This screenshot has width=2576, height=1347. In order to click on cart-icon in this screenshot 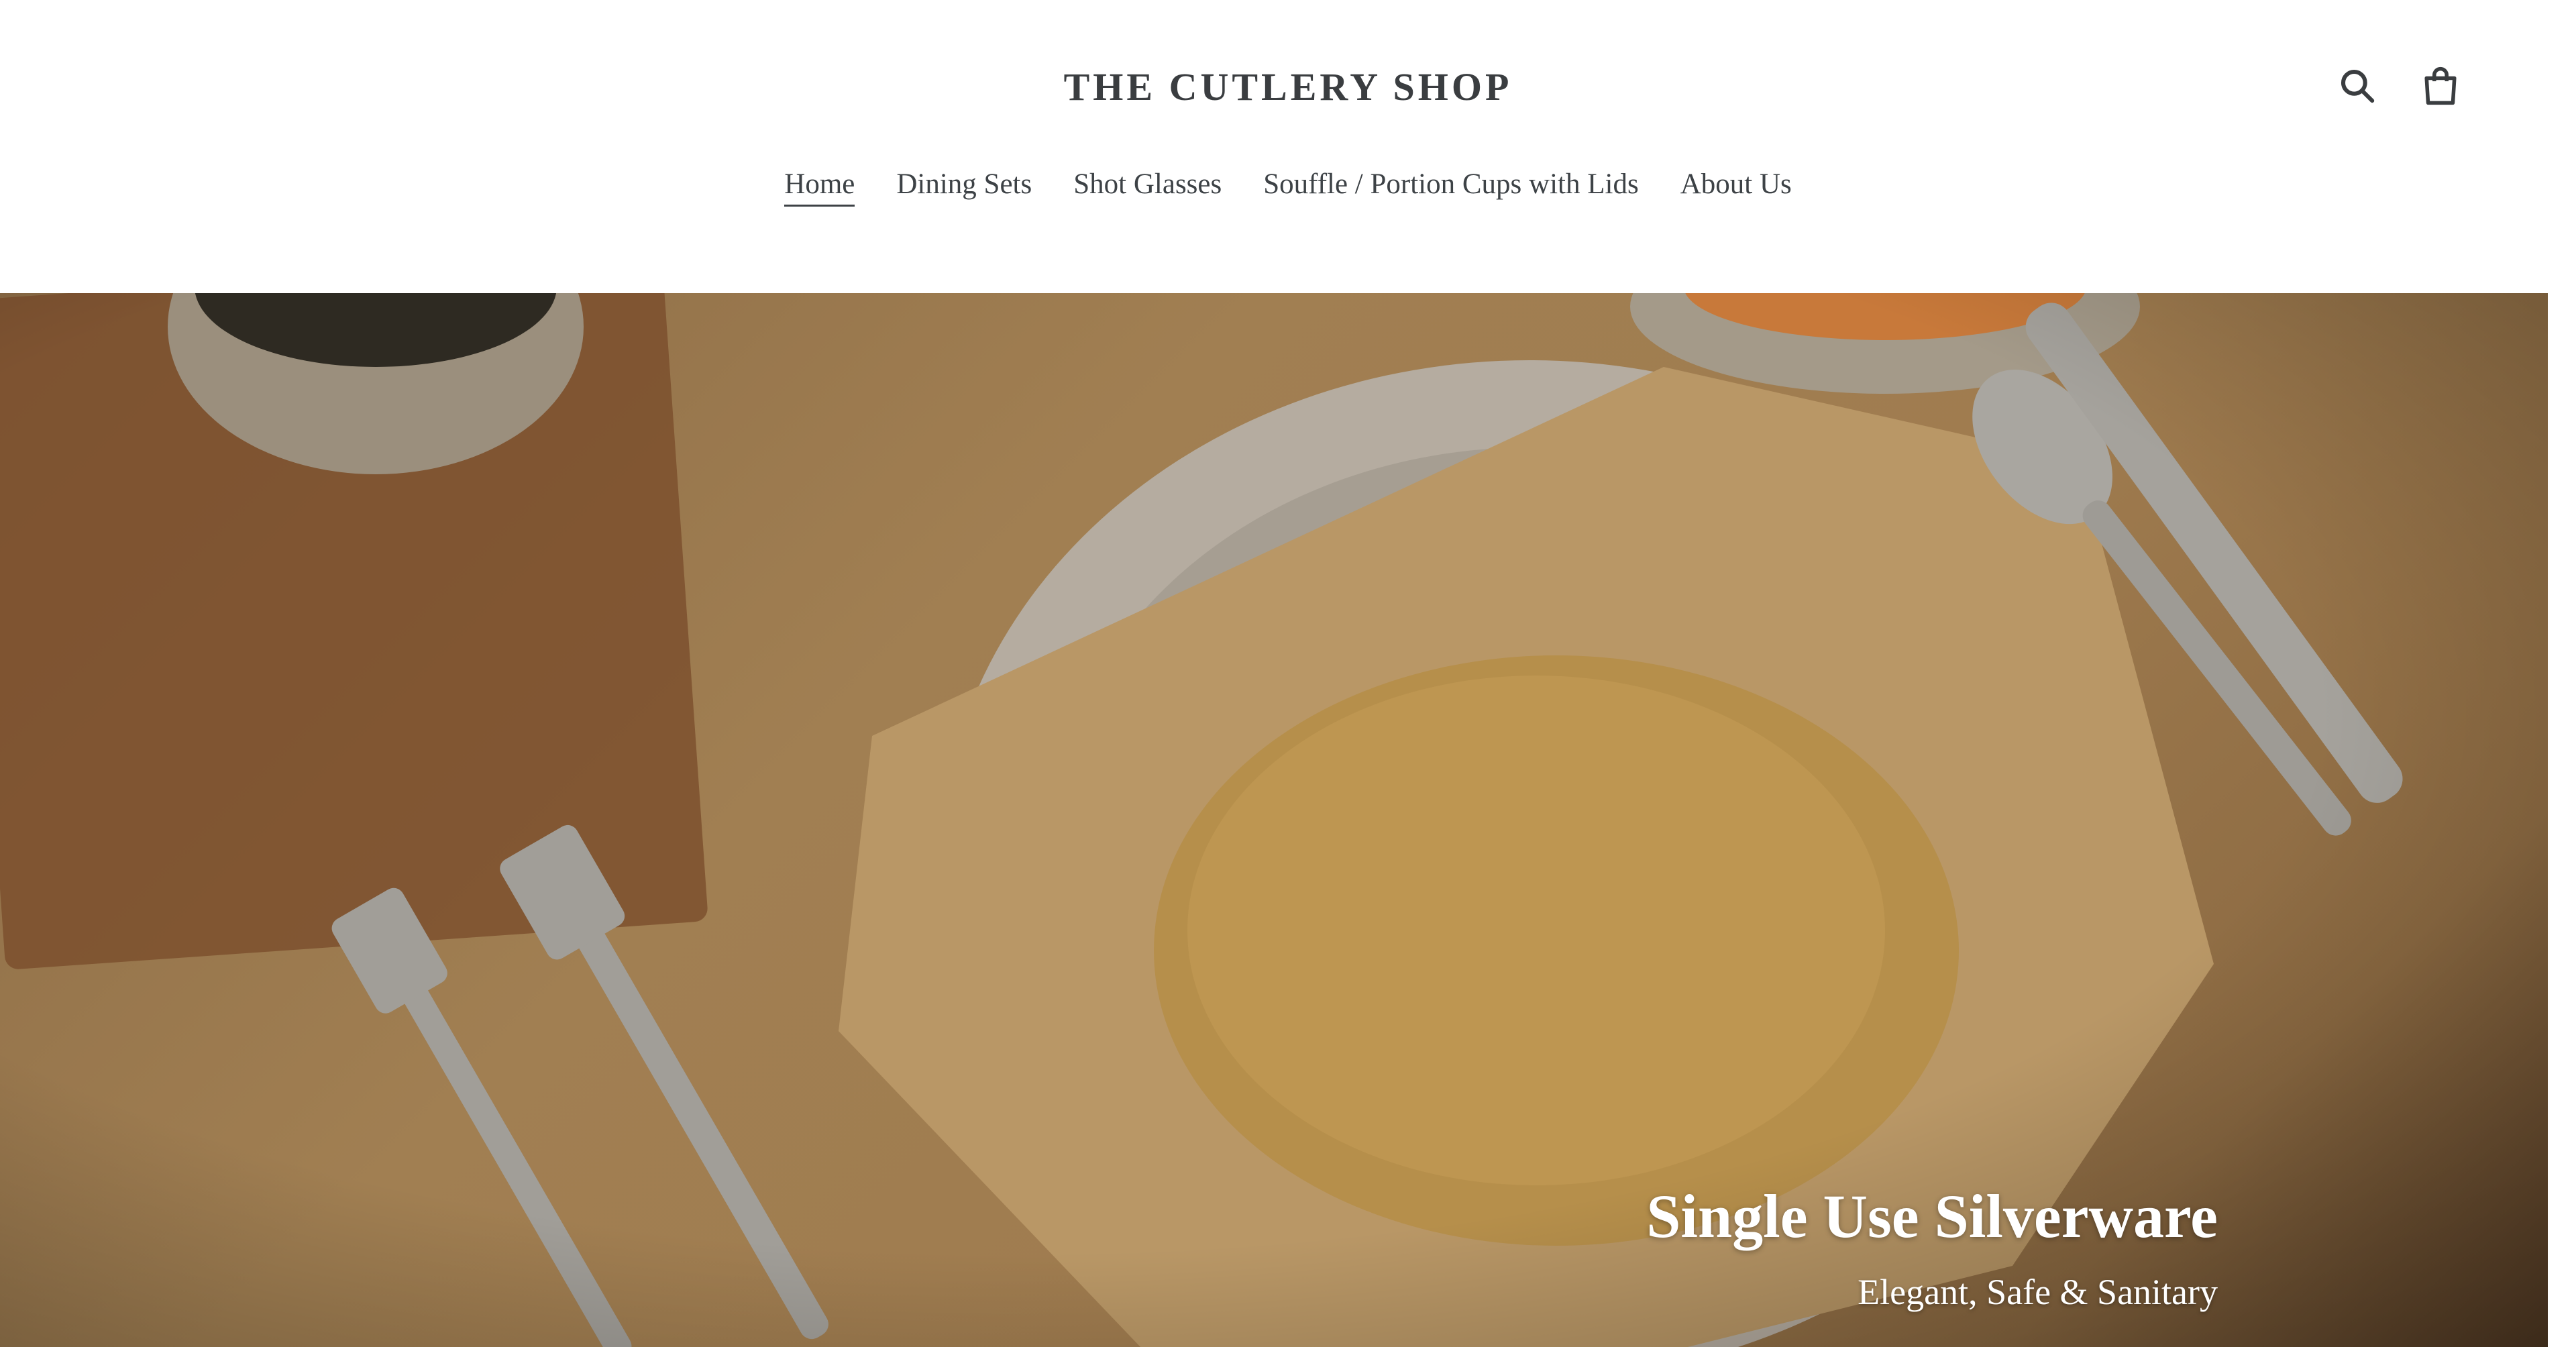, I will do `click(2440, 85)`.